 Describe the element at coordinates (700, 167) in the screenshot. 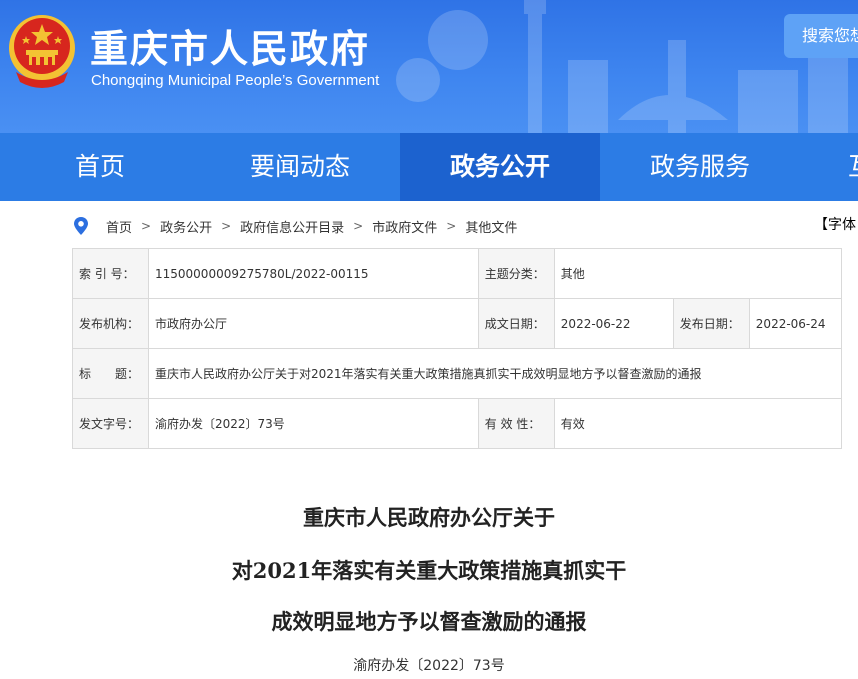

I see `nav-item-gov-services: 政务服务` at that location.